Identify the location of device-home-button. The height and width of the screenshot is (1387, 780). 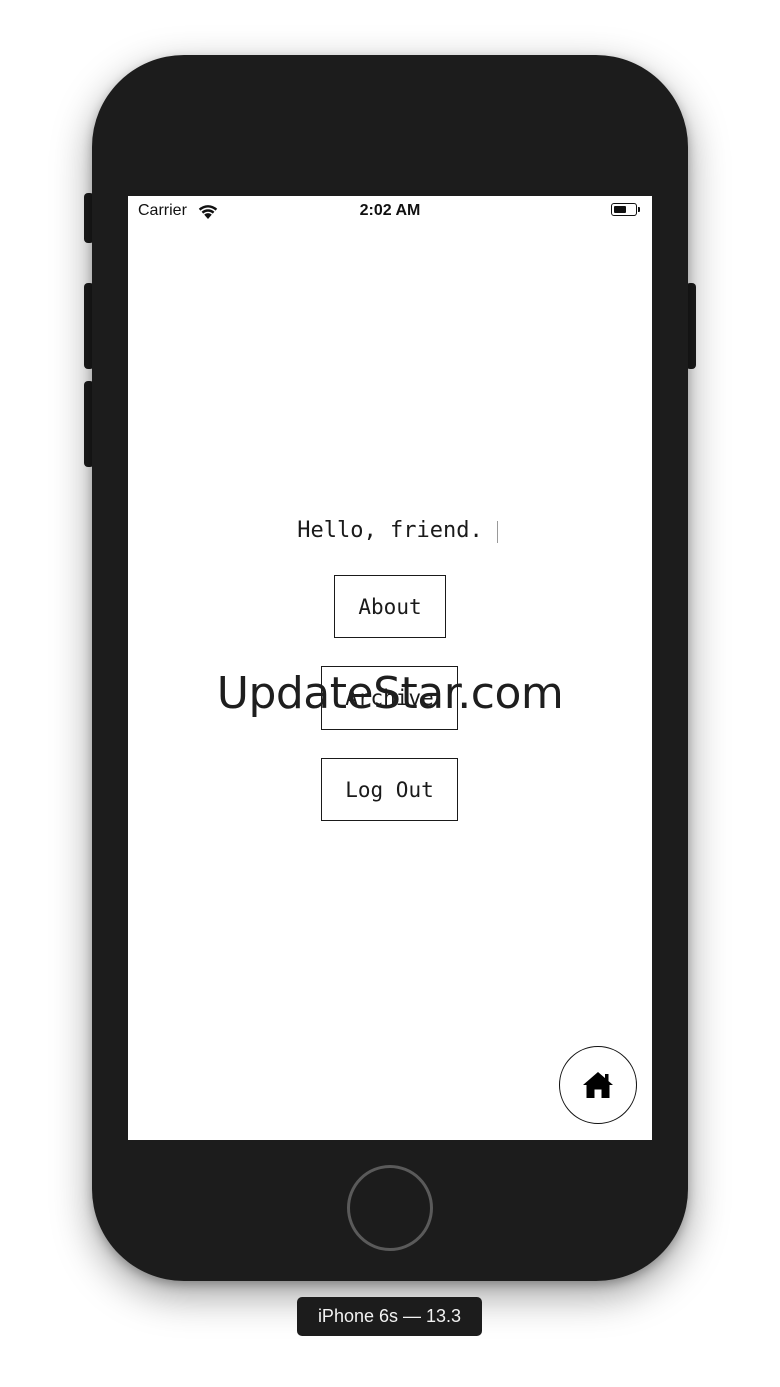
(390, 1208).